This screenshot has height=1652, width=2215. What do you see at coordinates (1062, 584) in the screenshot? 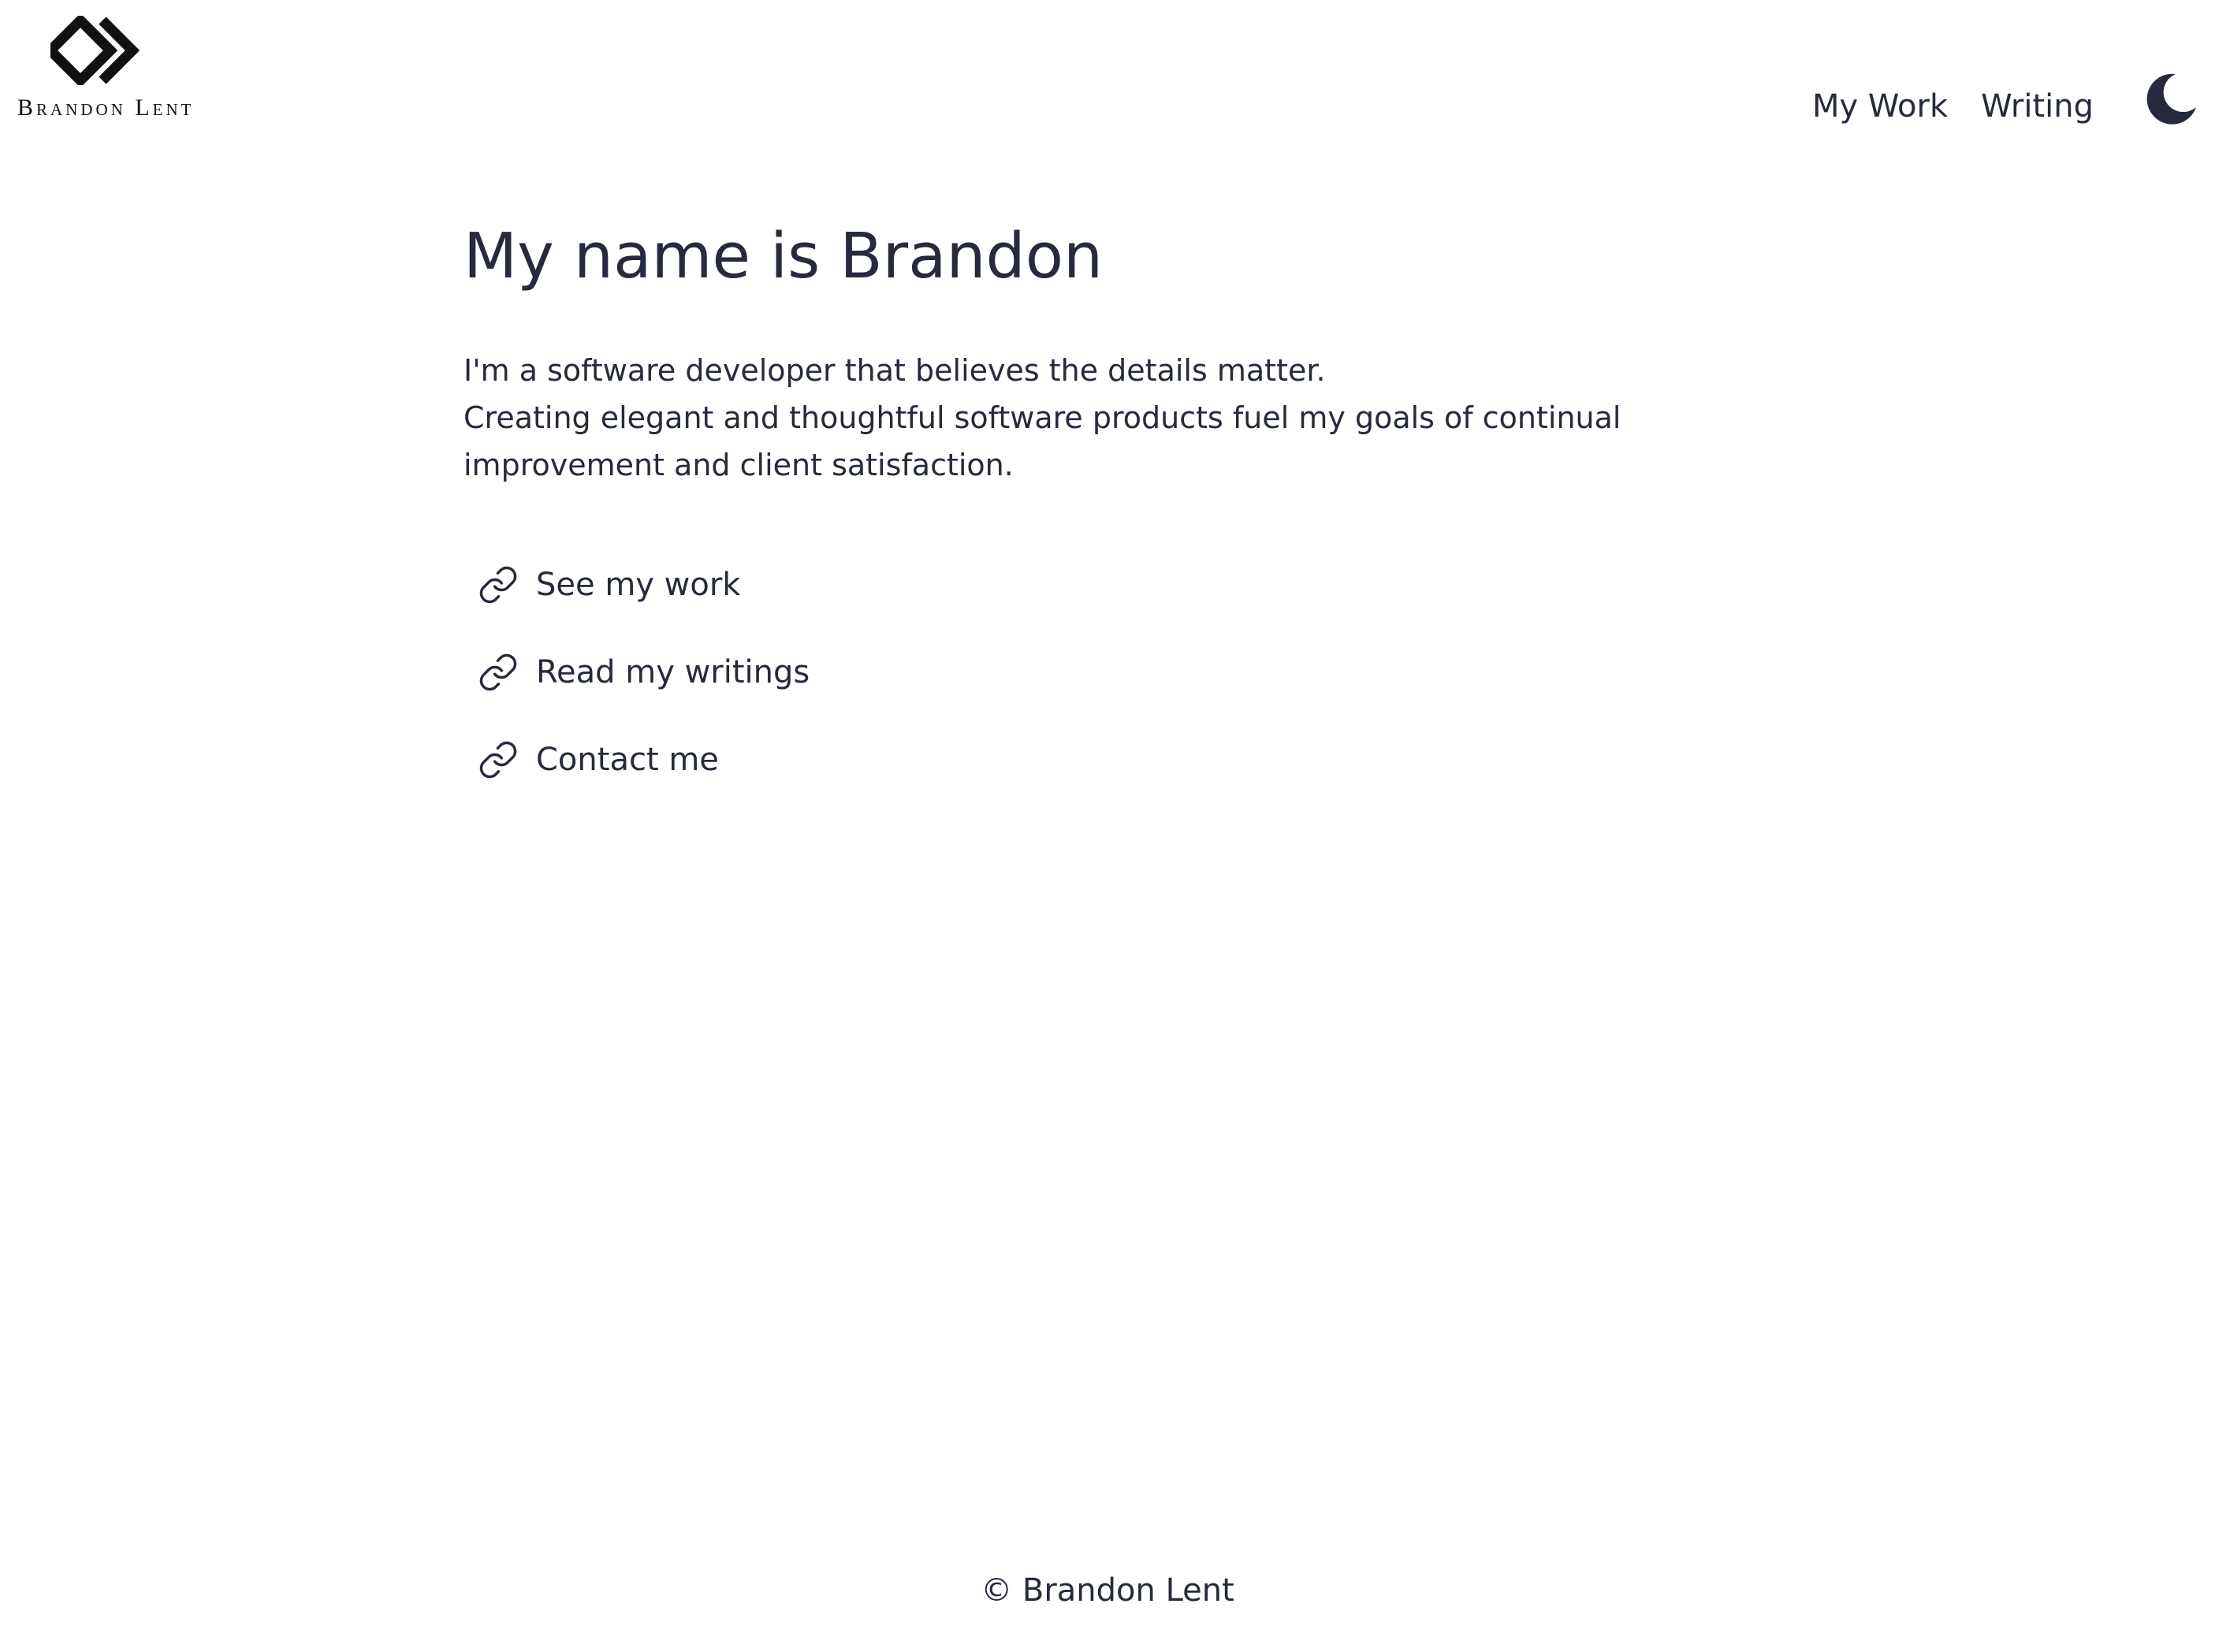
I see `see-my-work-link: See my work` at bounding box center [1062, 584].